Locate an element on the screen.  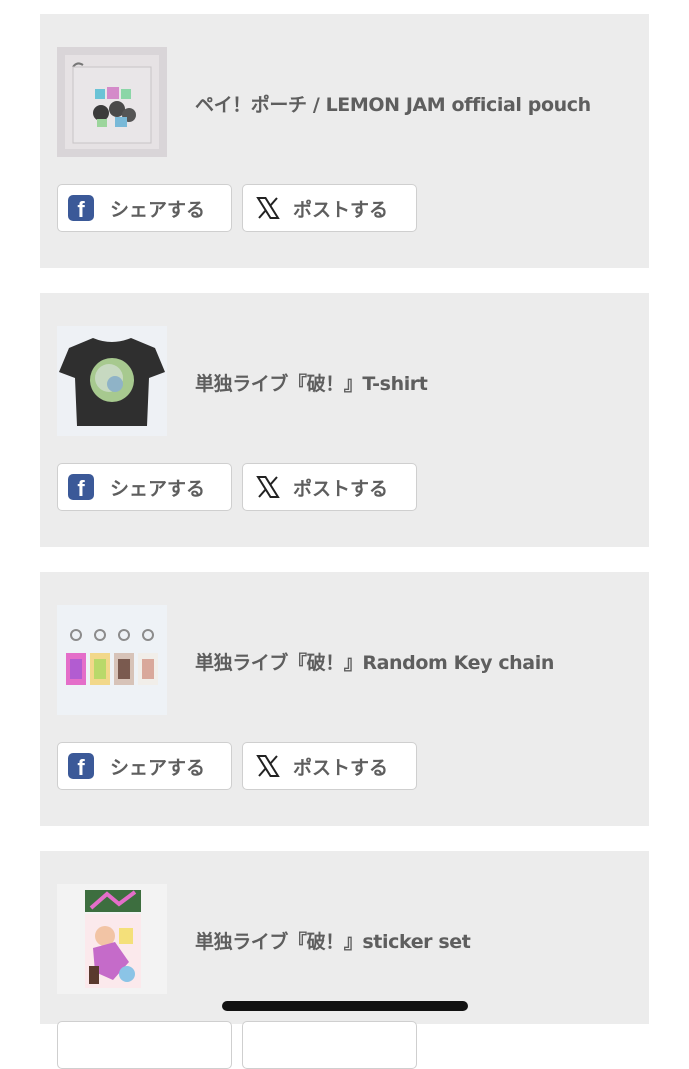
product-image-sticker is located at coordinates (112, 939).